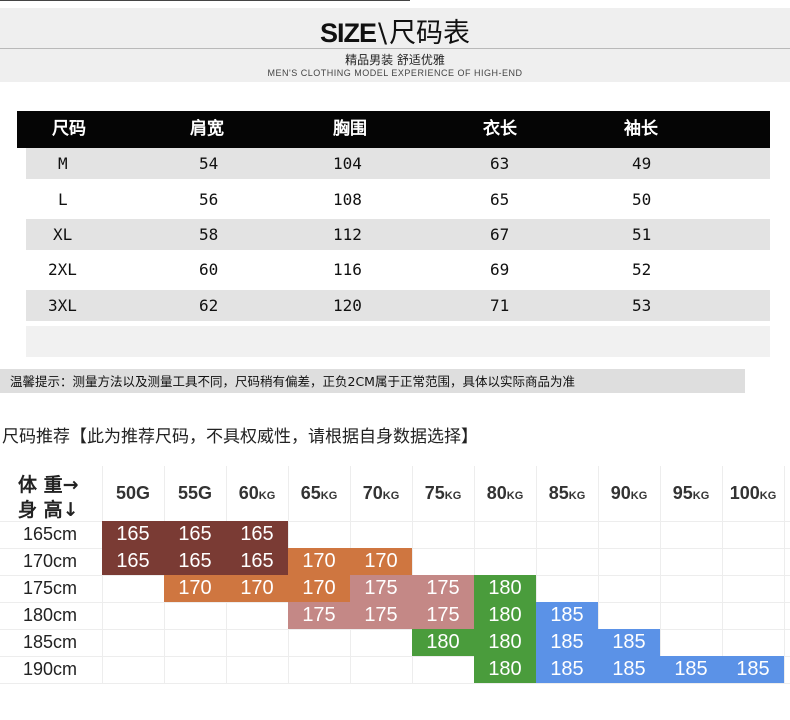 The width and height of the screenshot is (790, 720). What do you see at coordinates (240, 437) in the screenshot?
I see `recommendation-title: 尺码推荐【此为推荐尺码，不具权威性，请根据自身数据选择】` at bounding box center [240, 437].